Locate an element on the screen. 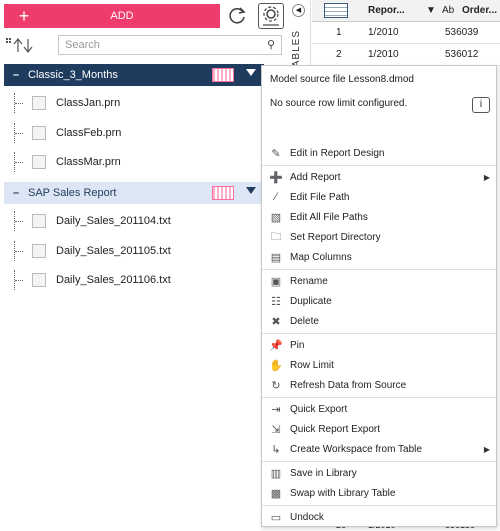  menu-item-refresh-data: ↻ Refresh Data from Source is located at coordinates (379, 385).